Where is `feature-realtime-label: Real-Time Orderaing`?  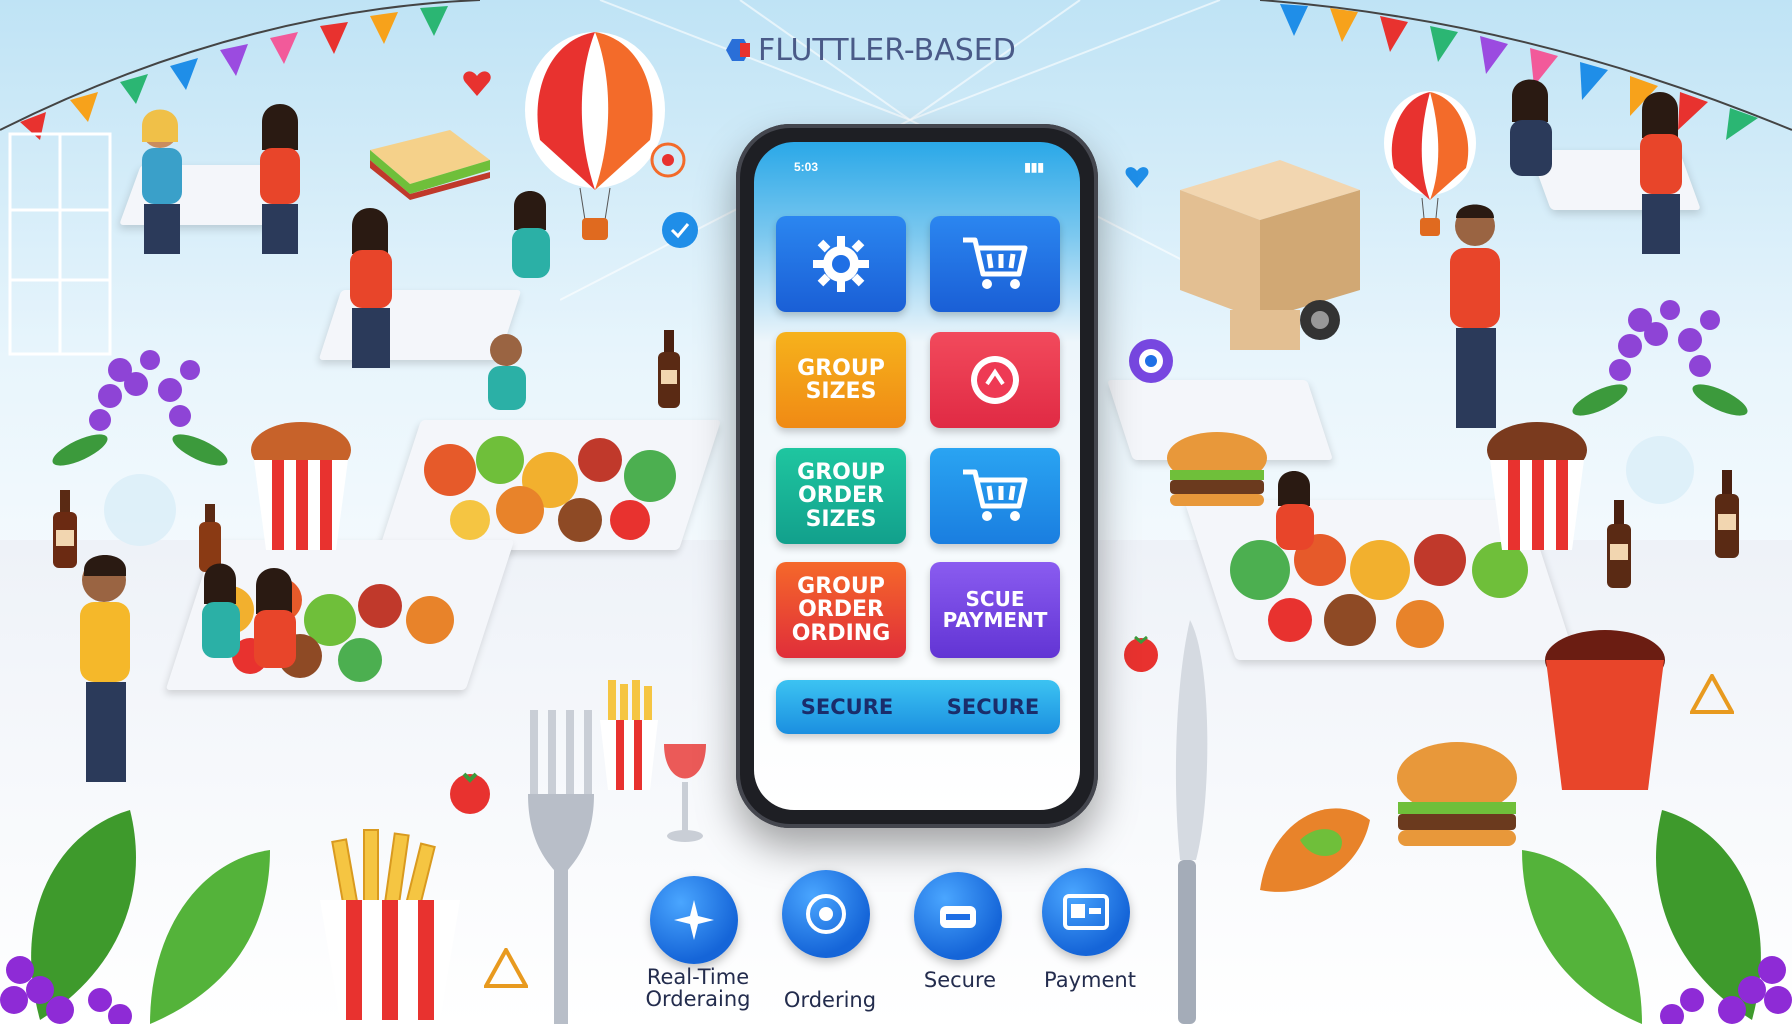 feature-realtime-label: Real-Time Orderaing is located at coordinates (698, 988).